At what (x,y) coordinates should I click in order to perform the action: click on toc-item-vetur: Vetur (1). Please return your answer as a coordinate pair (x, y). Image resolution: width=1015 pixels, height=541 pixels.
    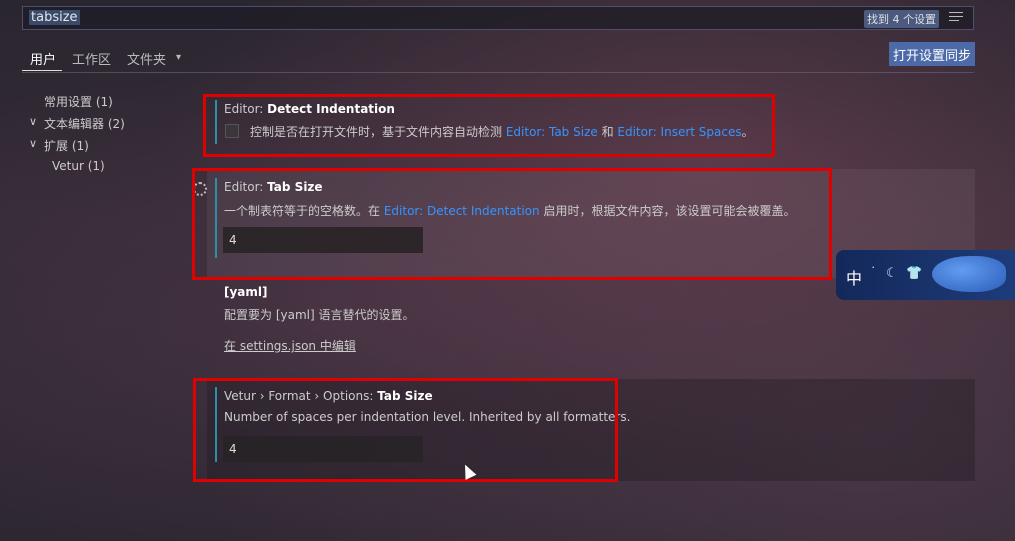
    Looking at the image, I should click on (78, 166).